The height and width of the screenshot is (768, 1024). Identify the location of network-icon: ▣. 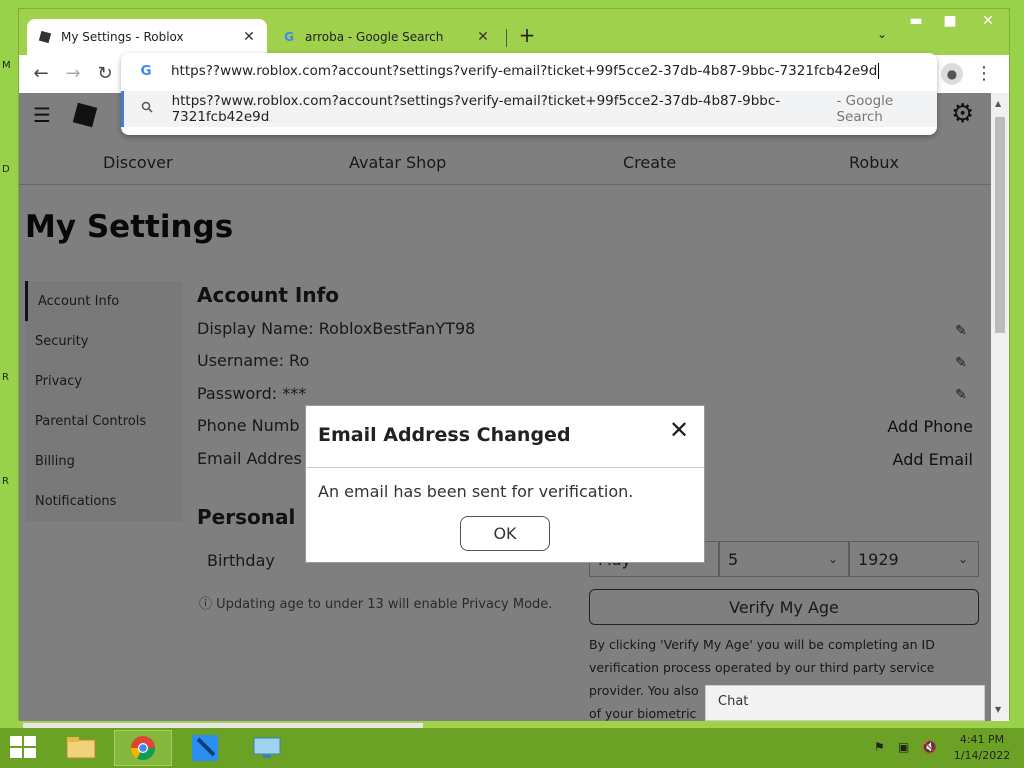
(903, 747).